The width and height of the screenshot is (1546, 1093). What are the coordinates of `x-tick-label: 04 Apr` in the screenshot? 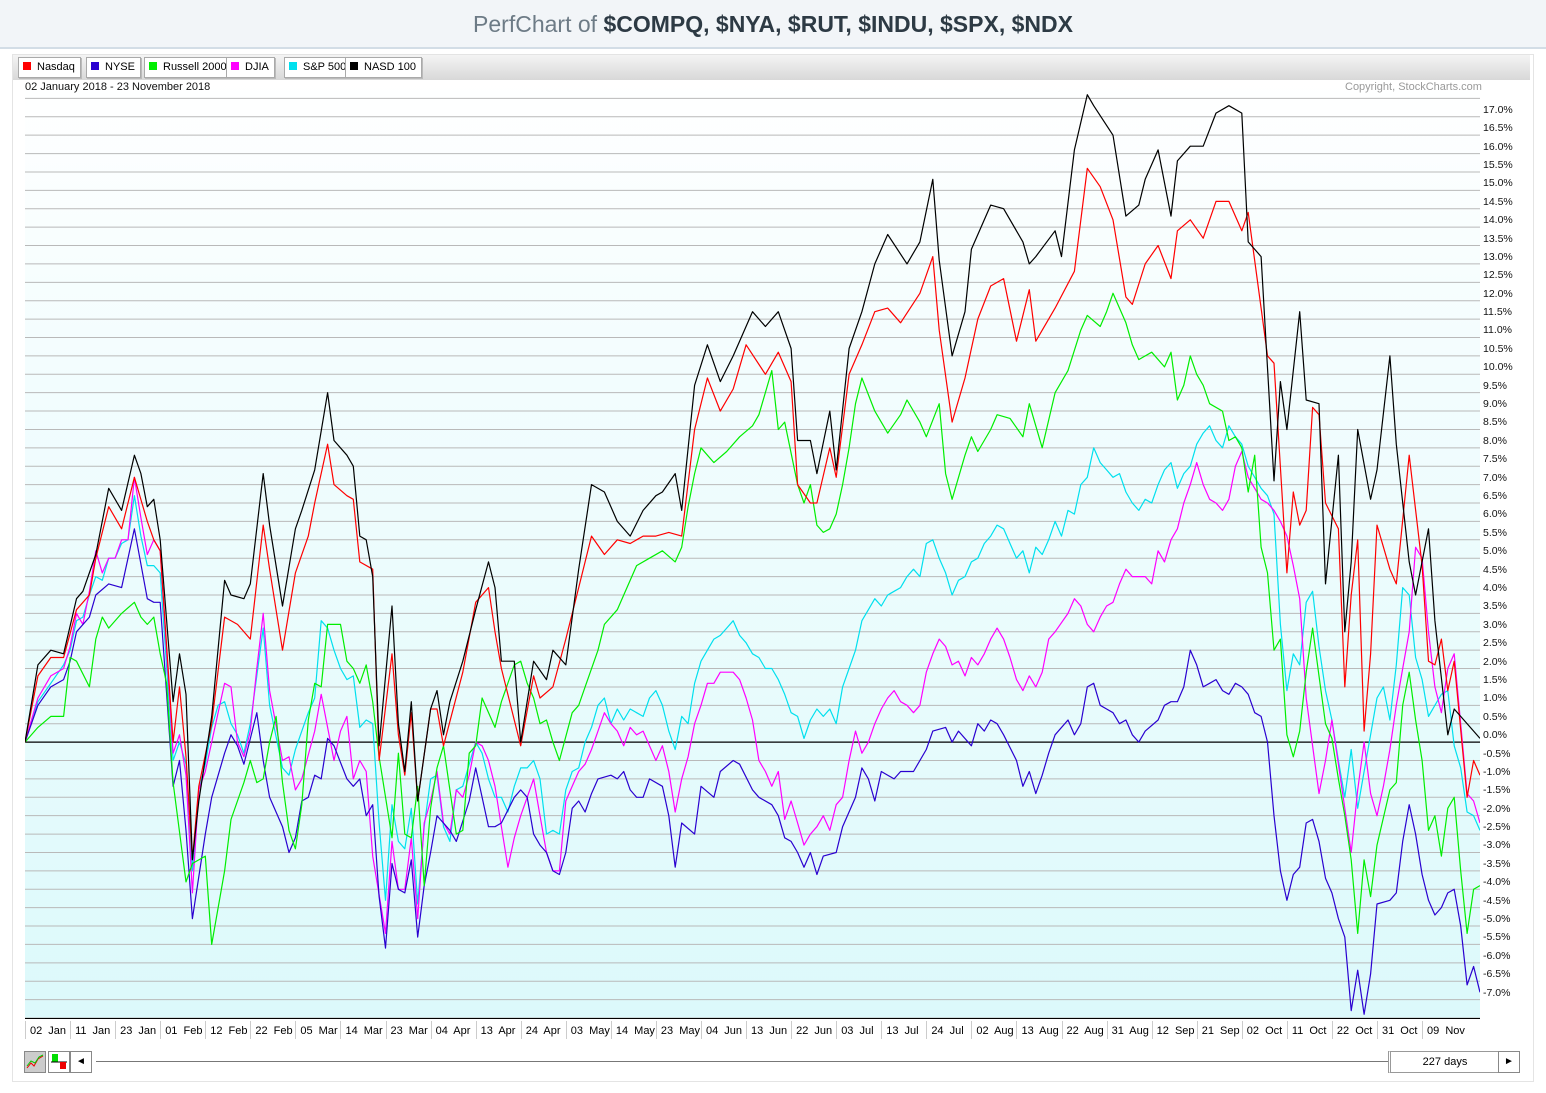 It's located at (450, 1030).